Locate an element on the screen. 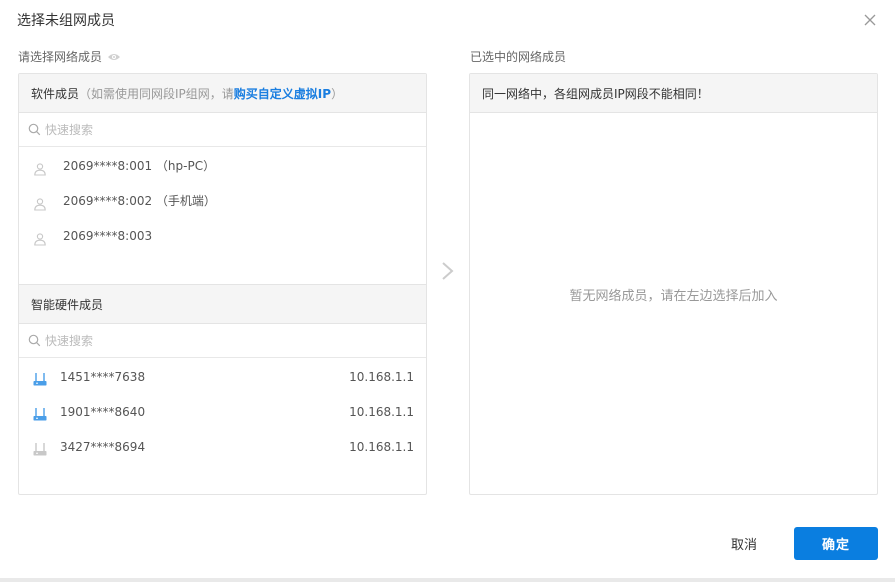 The width and height of the screenshot is (895, 582). software-member-name: 2069****8:003 is located at coordinates (108, 235).